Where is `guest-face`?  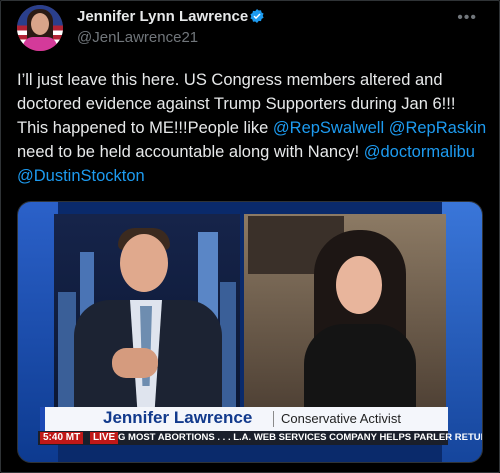
guest-face is located at coordinates (359, 285).